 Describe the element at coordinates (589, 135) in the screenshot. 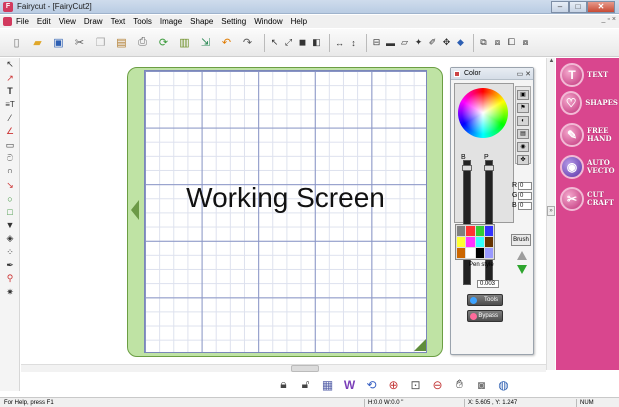

I see `freehand-feature-button: ✎ FREE HAND` at that location.